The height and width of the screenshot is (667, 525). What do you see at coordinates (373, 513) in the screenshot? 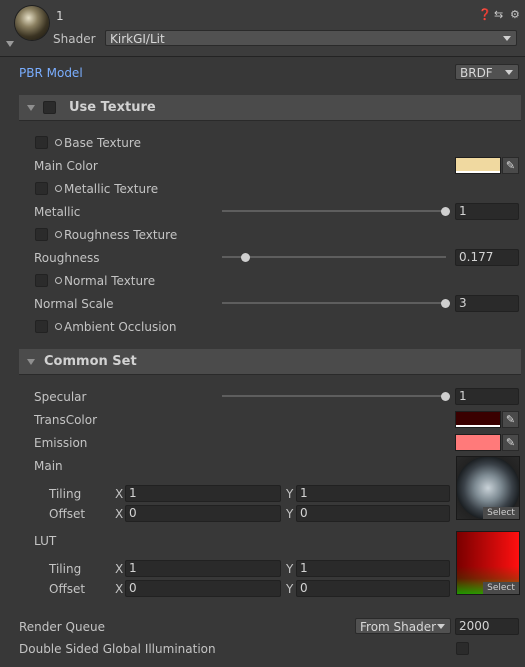
I see `main-offset-y-field: 0` at bounding box center [373, 513].